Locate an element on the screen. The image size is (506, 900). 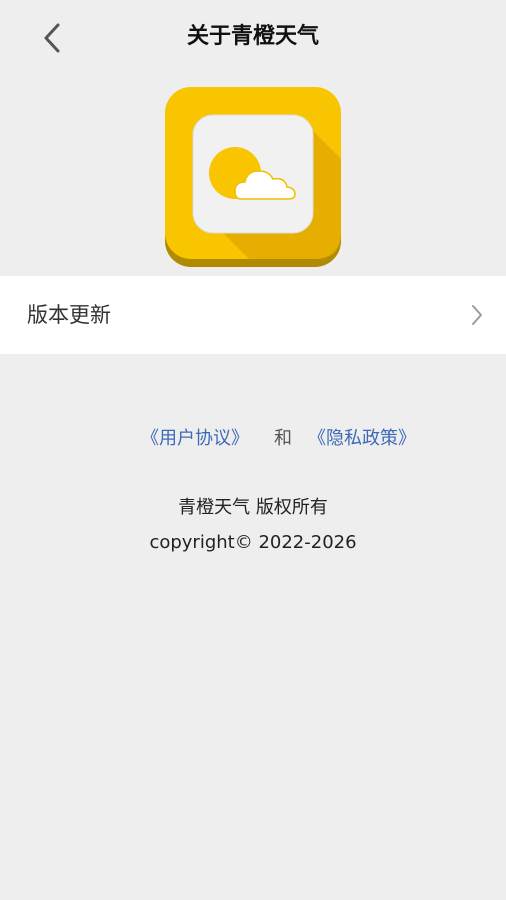
version-update-label: 版本更新 is located at coordinates (69, 315).